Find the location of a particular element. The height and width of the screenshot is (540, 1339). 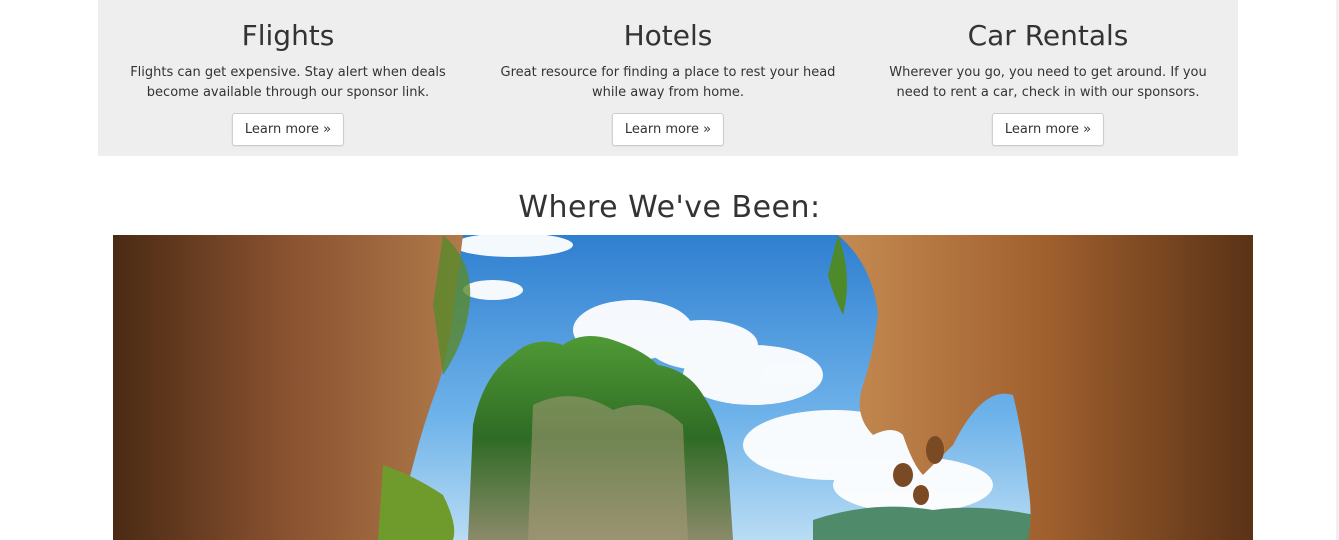

gallery-heading: Where We've Been: is located at coordinates (669, 207).